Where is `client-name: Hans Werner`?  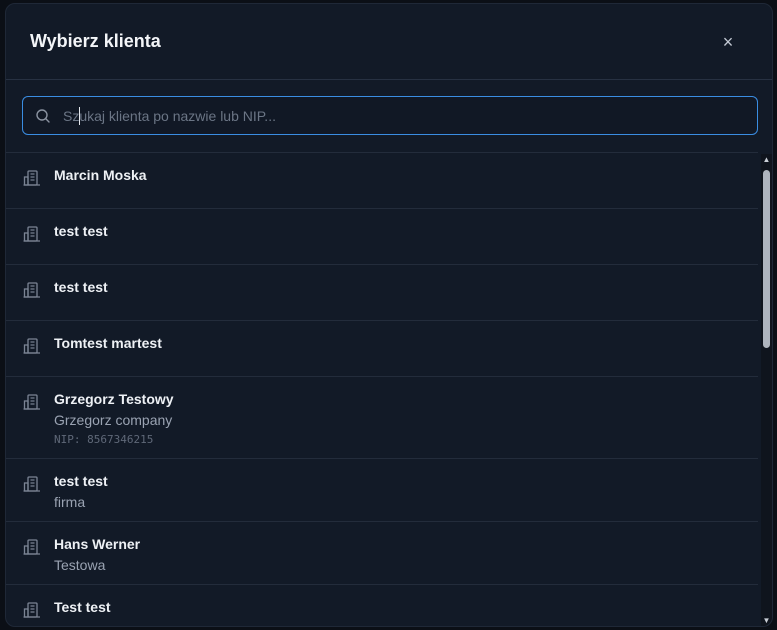 client-name: Hans Werner is located at coordinates (97, 544).